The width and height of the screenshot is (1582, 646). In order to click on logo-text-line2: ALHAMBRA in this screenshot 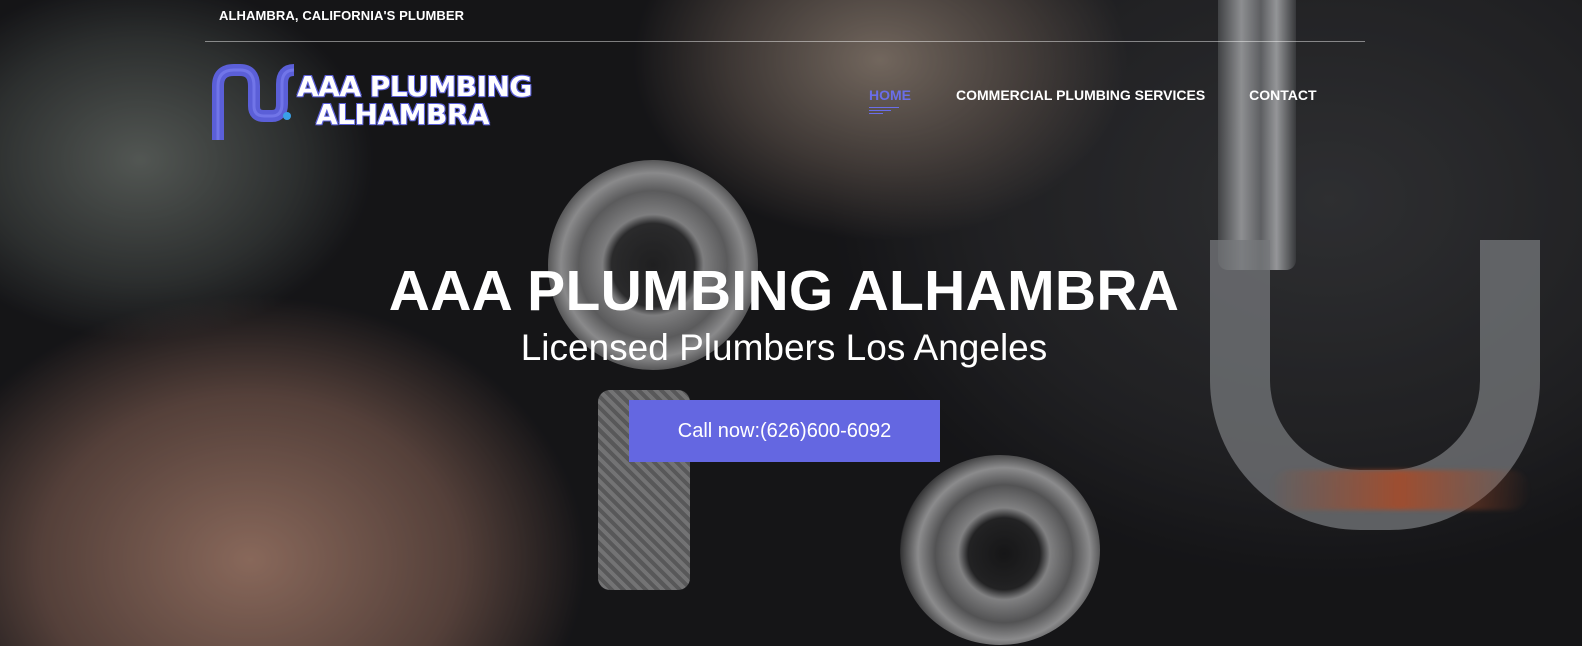, I will do `click(403, 114)`.